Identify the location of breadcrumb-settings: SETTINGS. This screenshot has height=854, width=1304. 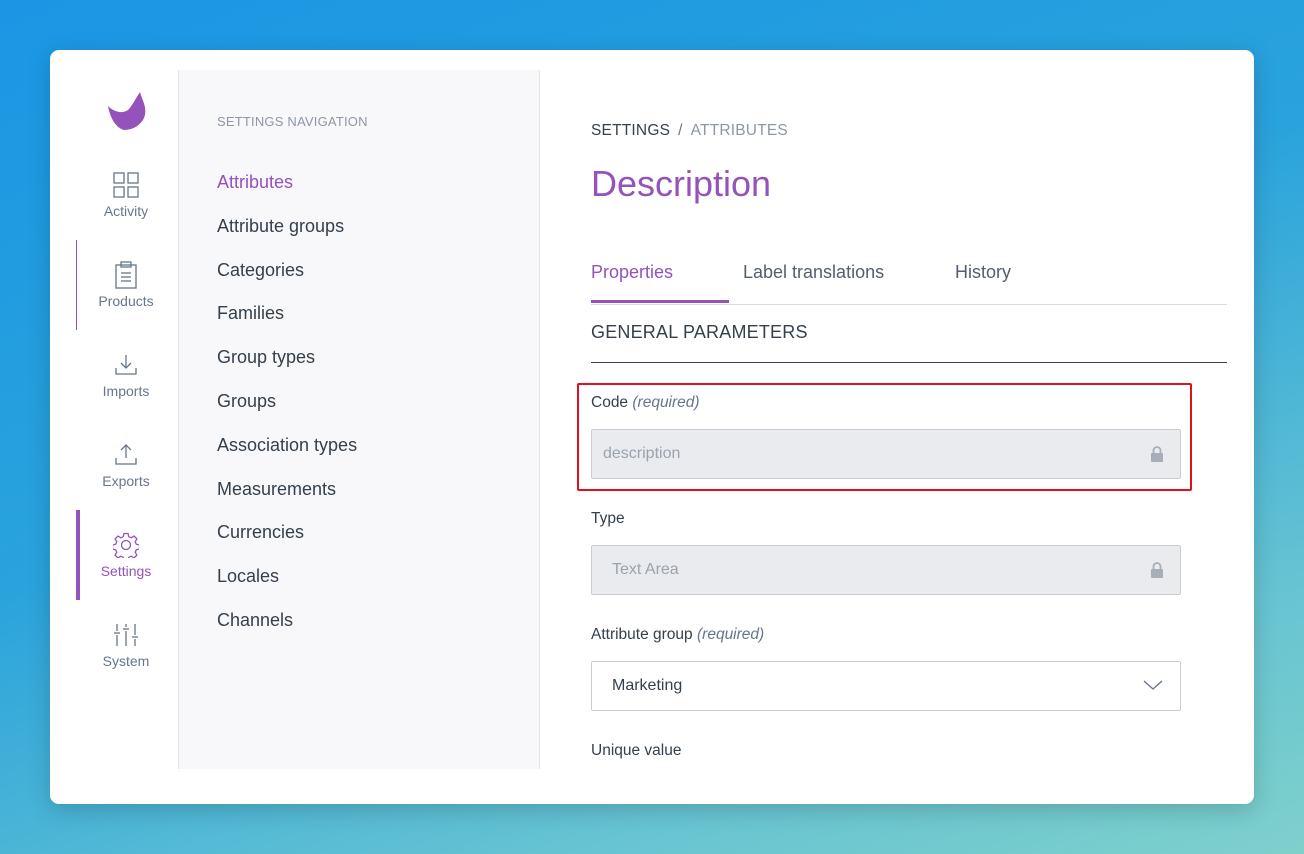
(630, 130).